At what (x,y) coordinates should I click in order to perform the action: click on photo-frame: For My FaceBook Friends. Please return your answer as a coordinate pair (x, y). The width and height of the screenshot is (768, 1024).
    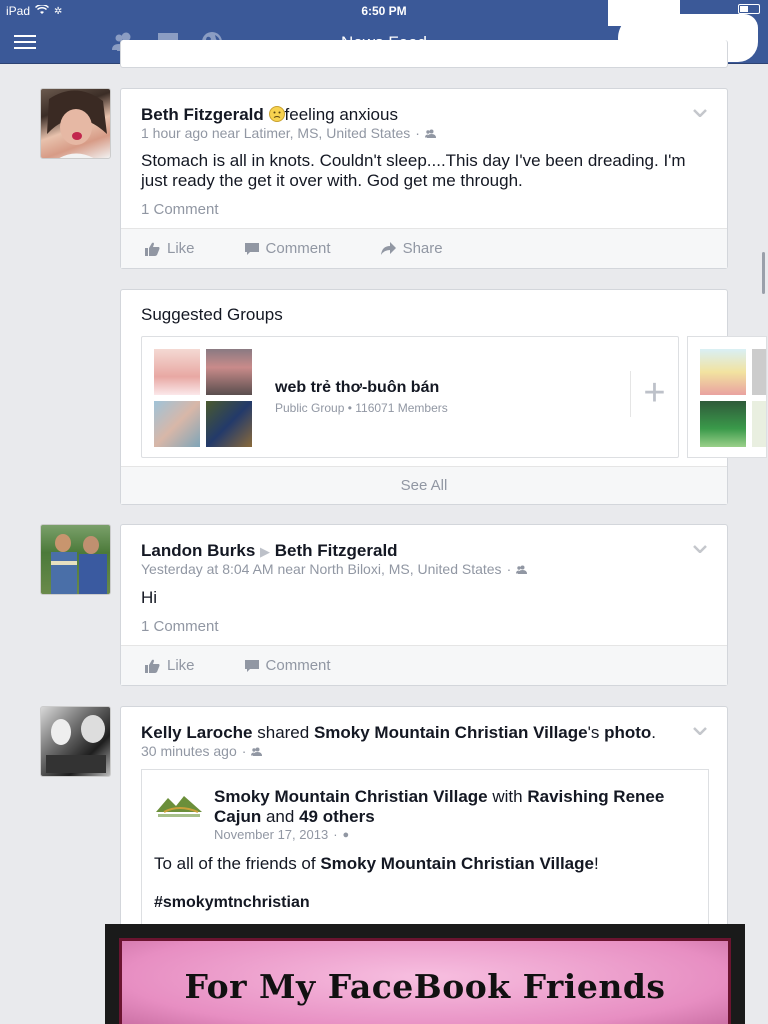
    Looking at the image, I should click on (425, 981).